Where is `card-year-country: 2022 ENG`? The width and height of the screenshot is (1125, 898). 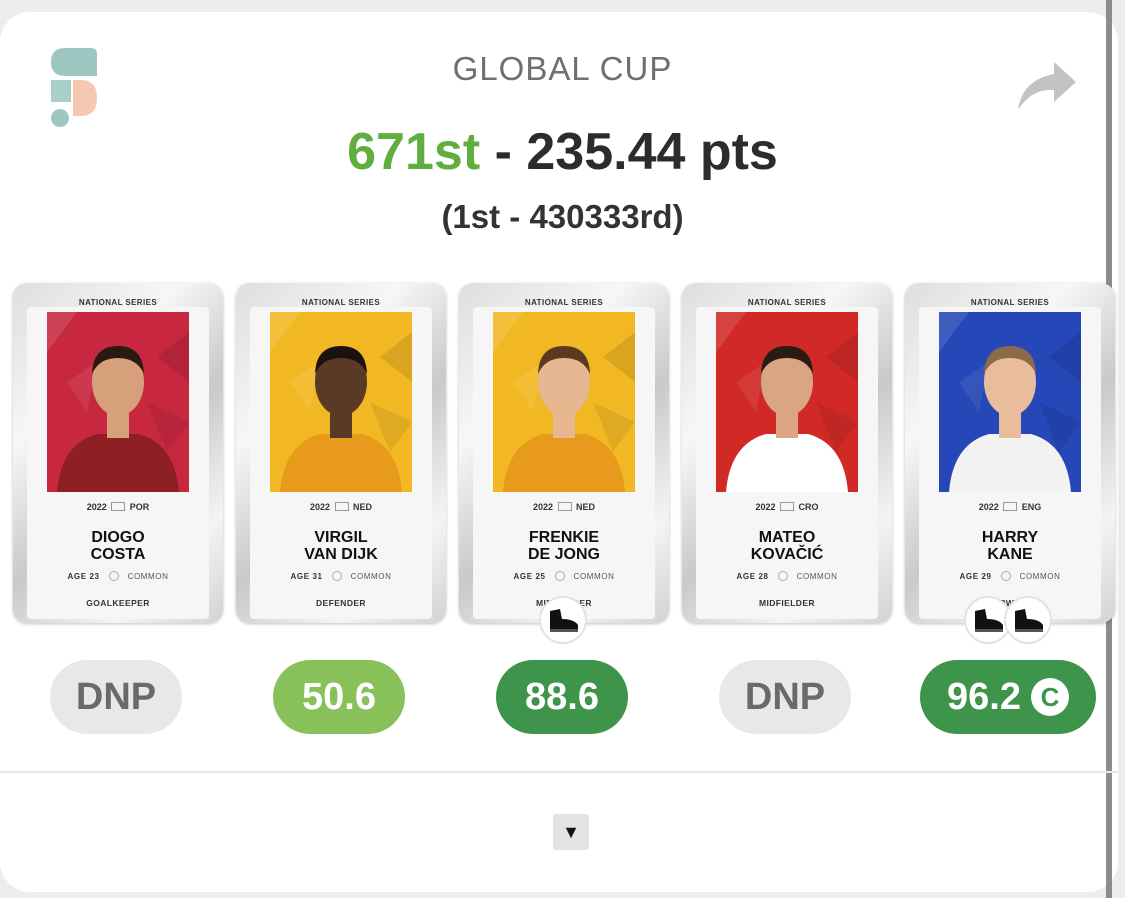
card-year-country: 2022 ENG is located at coordinates (1010, 507).